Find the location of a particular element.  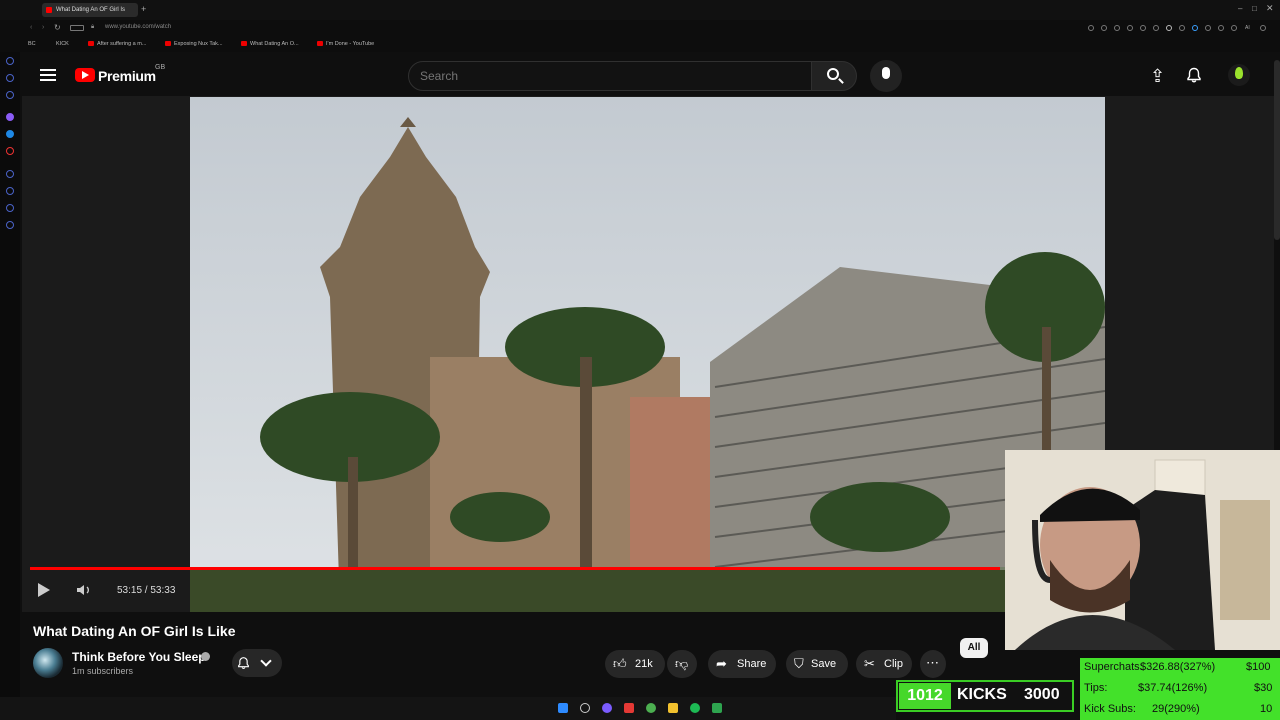

save-button: ⛉ Save is located at coordinates (817, 664).